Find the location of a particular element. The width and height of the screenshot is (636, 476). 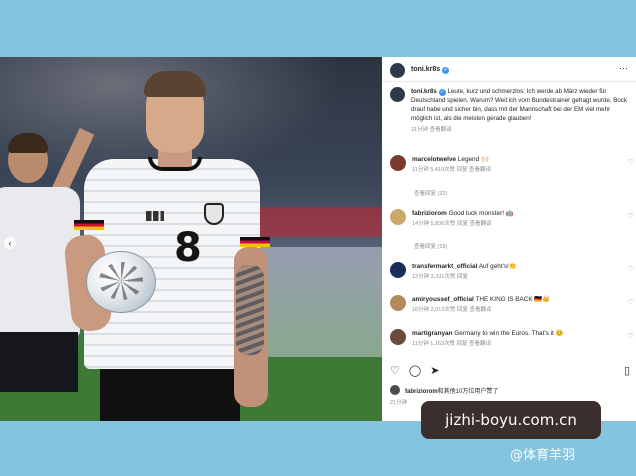

jersey-number: 8 is located at coordinates (188, 248).